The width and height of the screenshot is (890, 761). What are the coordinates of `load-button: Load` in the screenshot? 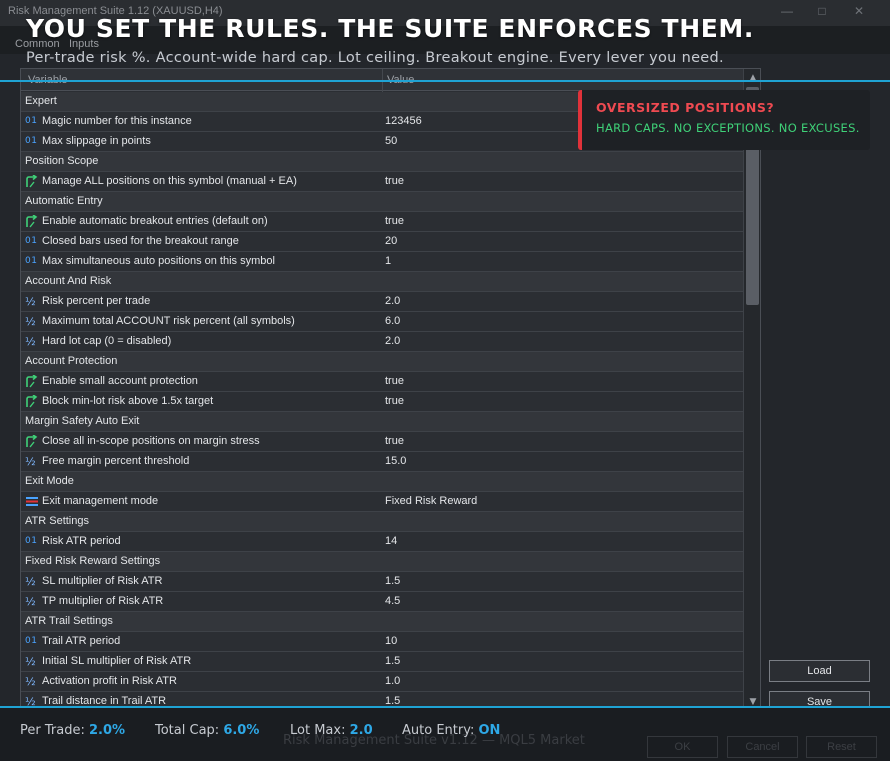 It's located at (819, 671).